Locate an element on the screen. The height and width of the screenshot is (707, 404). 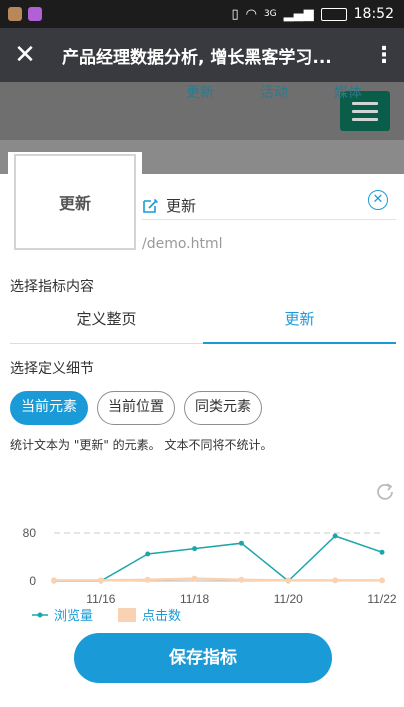
clear-icon: ✕ is located at coordinates (378, 200).